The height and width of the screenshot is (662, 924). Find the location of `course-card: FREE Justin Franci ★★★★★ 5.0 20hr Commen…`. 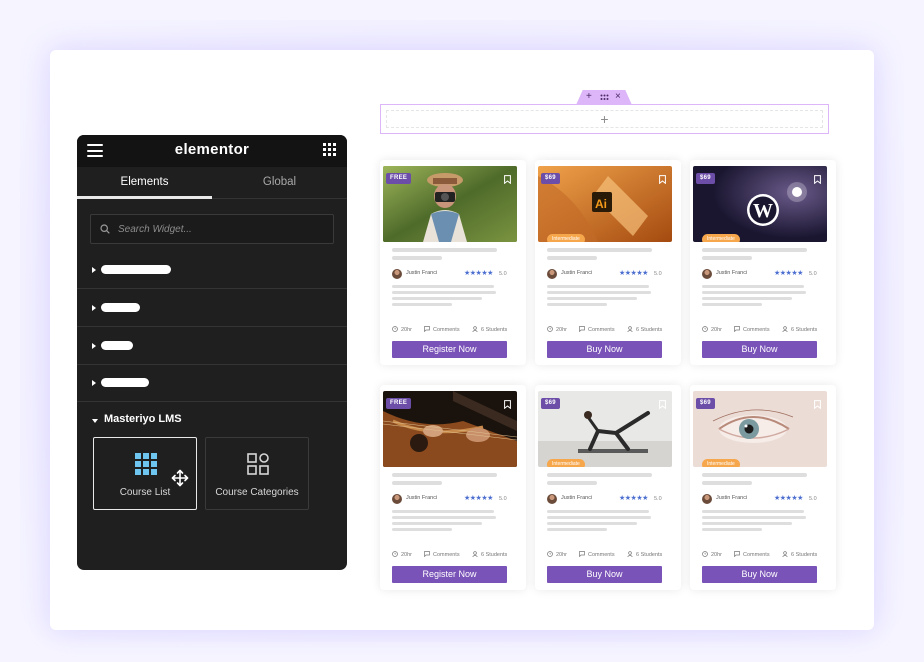

course-card: FREE Justin Franci ★★★★★ 5.0 20hr Commen… is located at coordinates (453, 262).